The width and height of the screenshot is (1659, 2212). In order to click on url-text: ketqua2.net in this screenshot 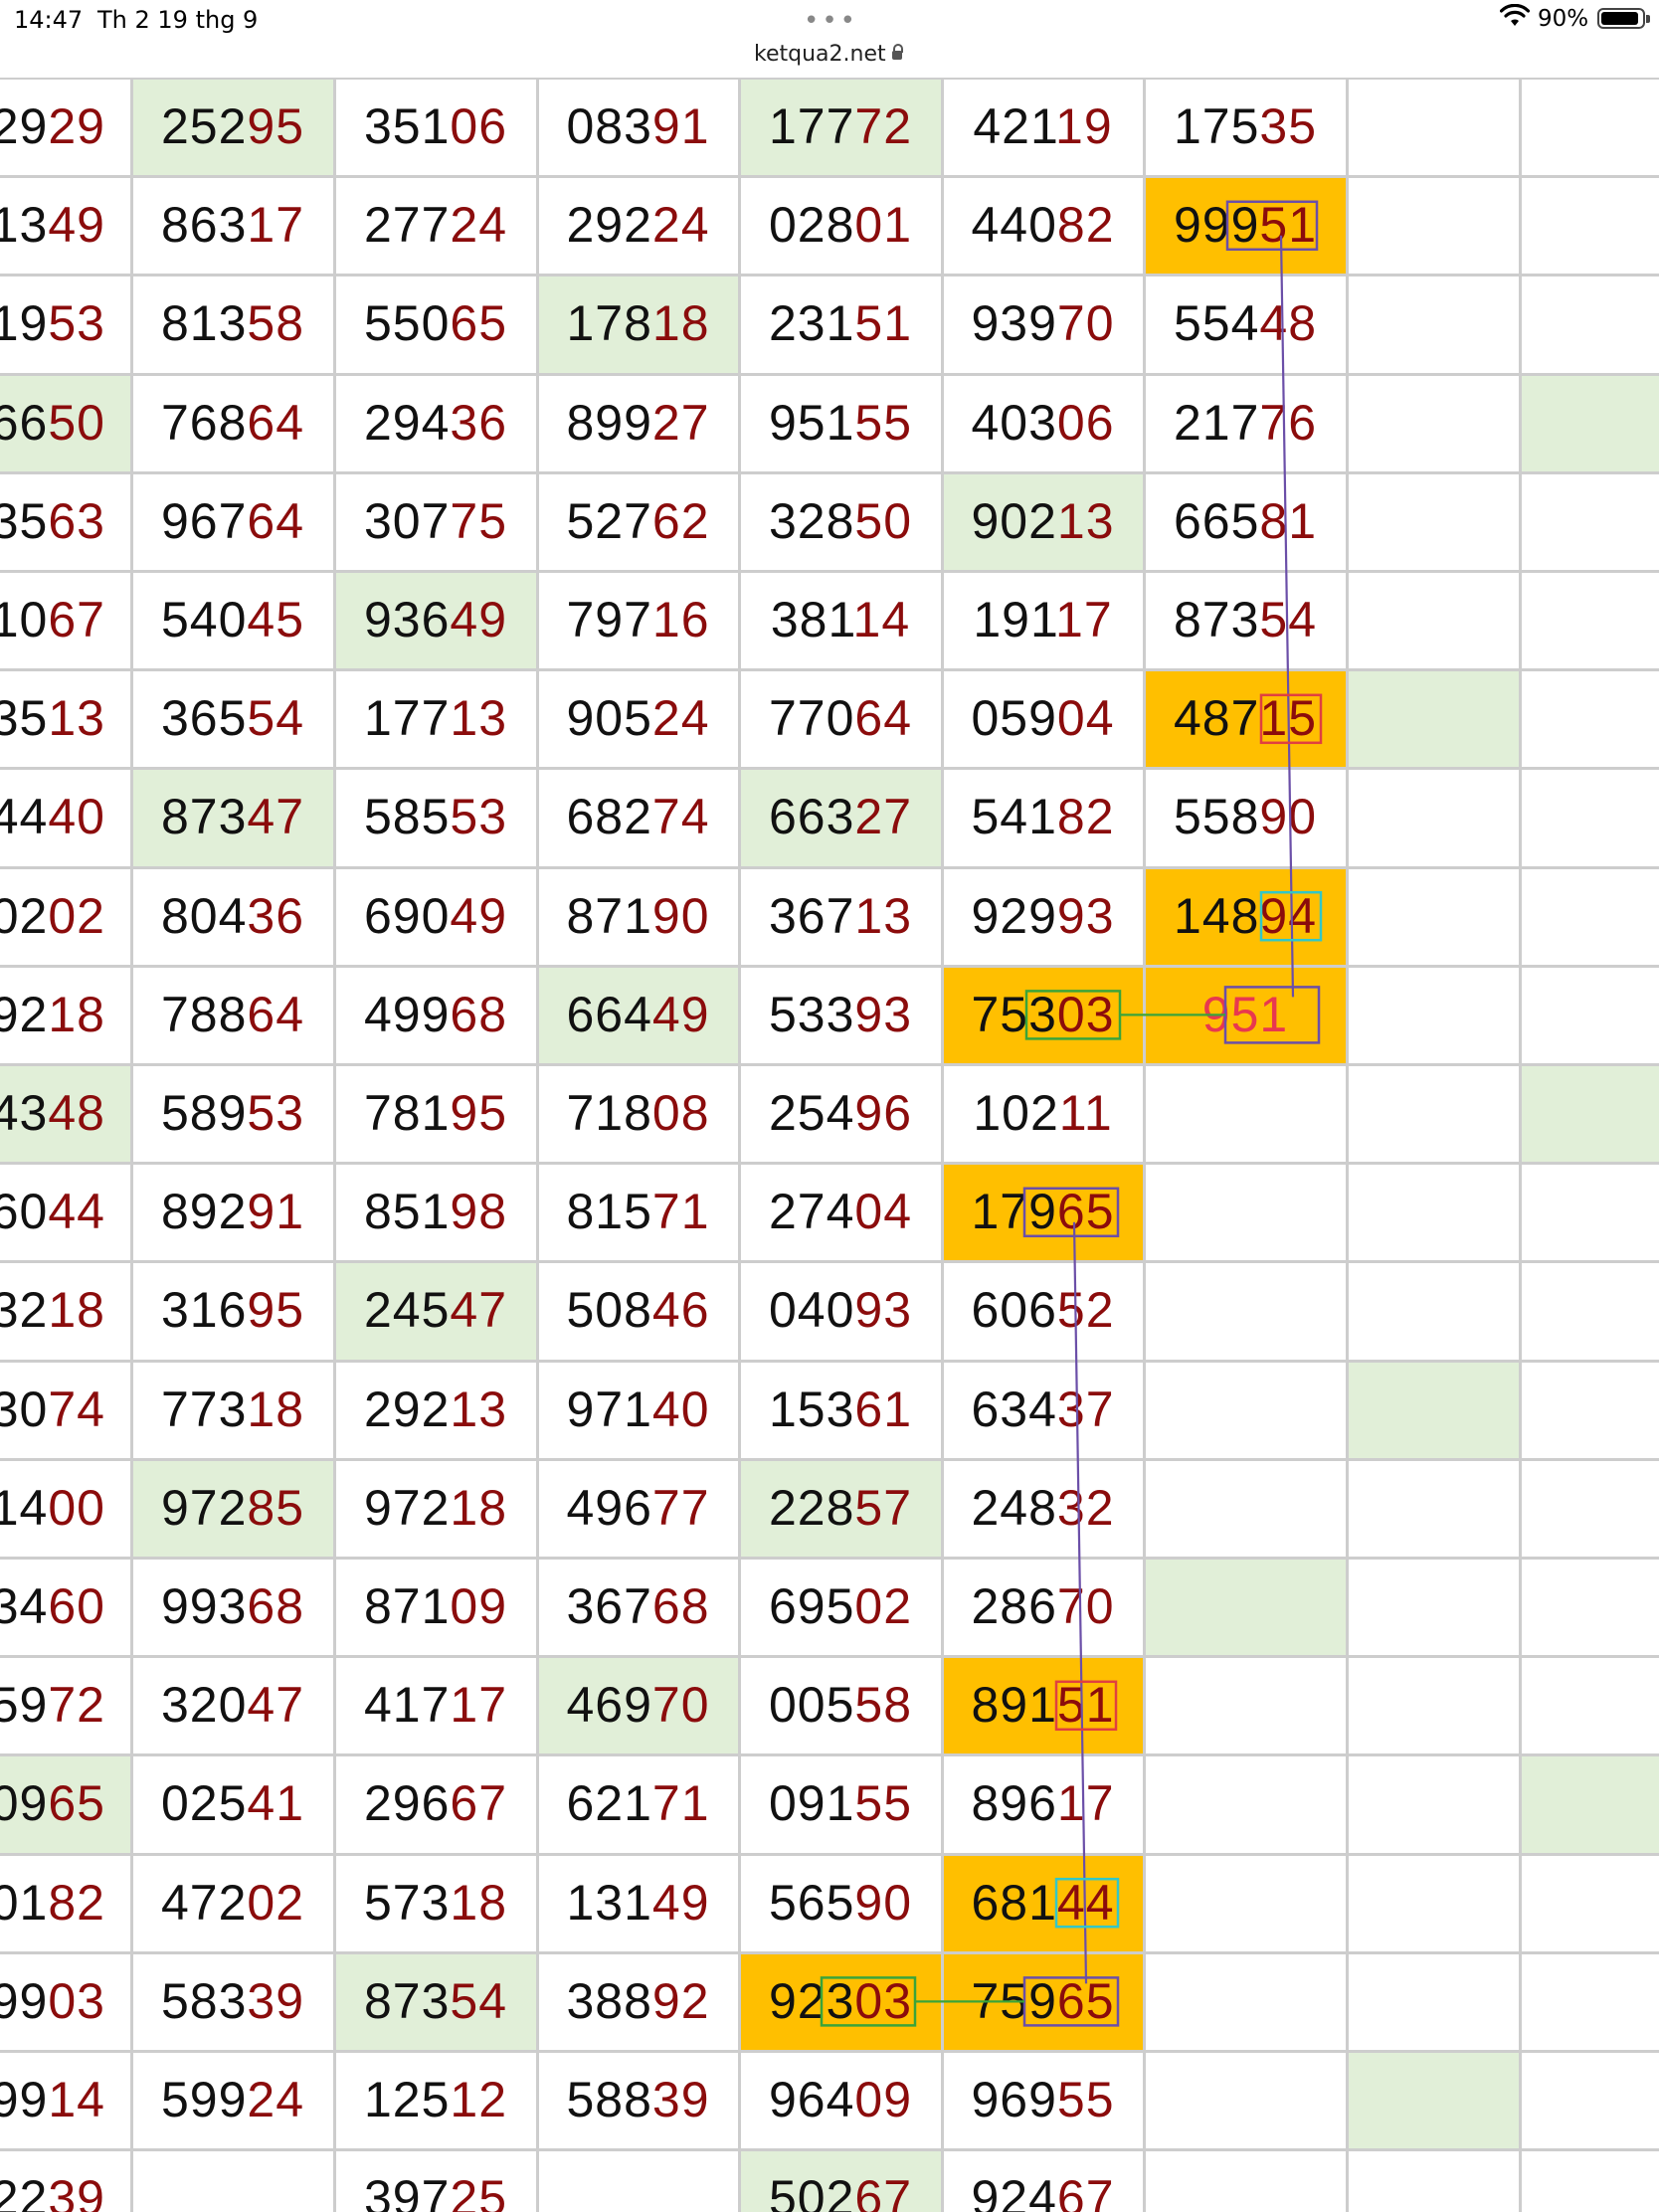, I will do `click(820, 54)`.